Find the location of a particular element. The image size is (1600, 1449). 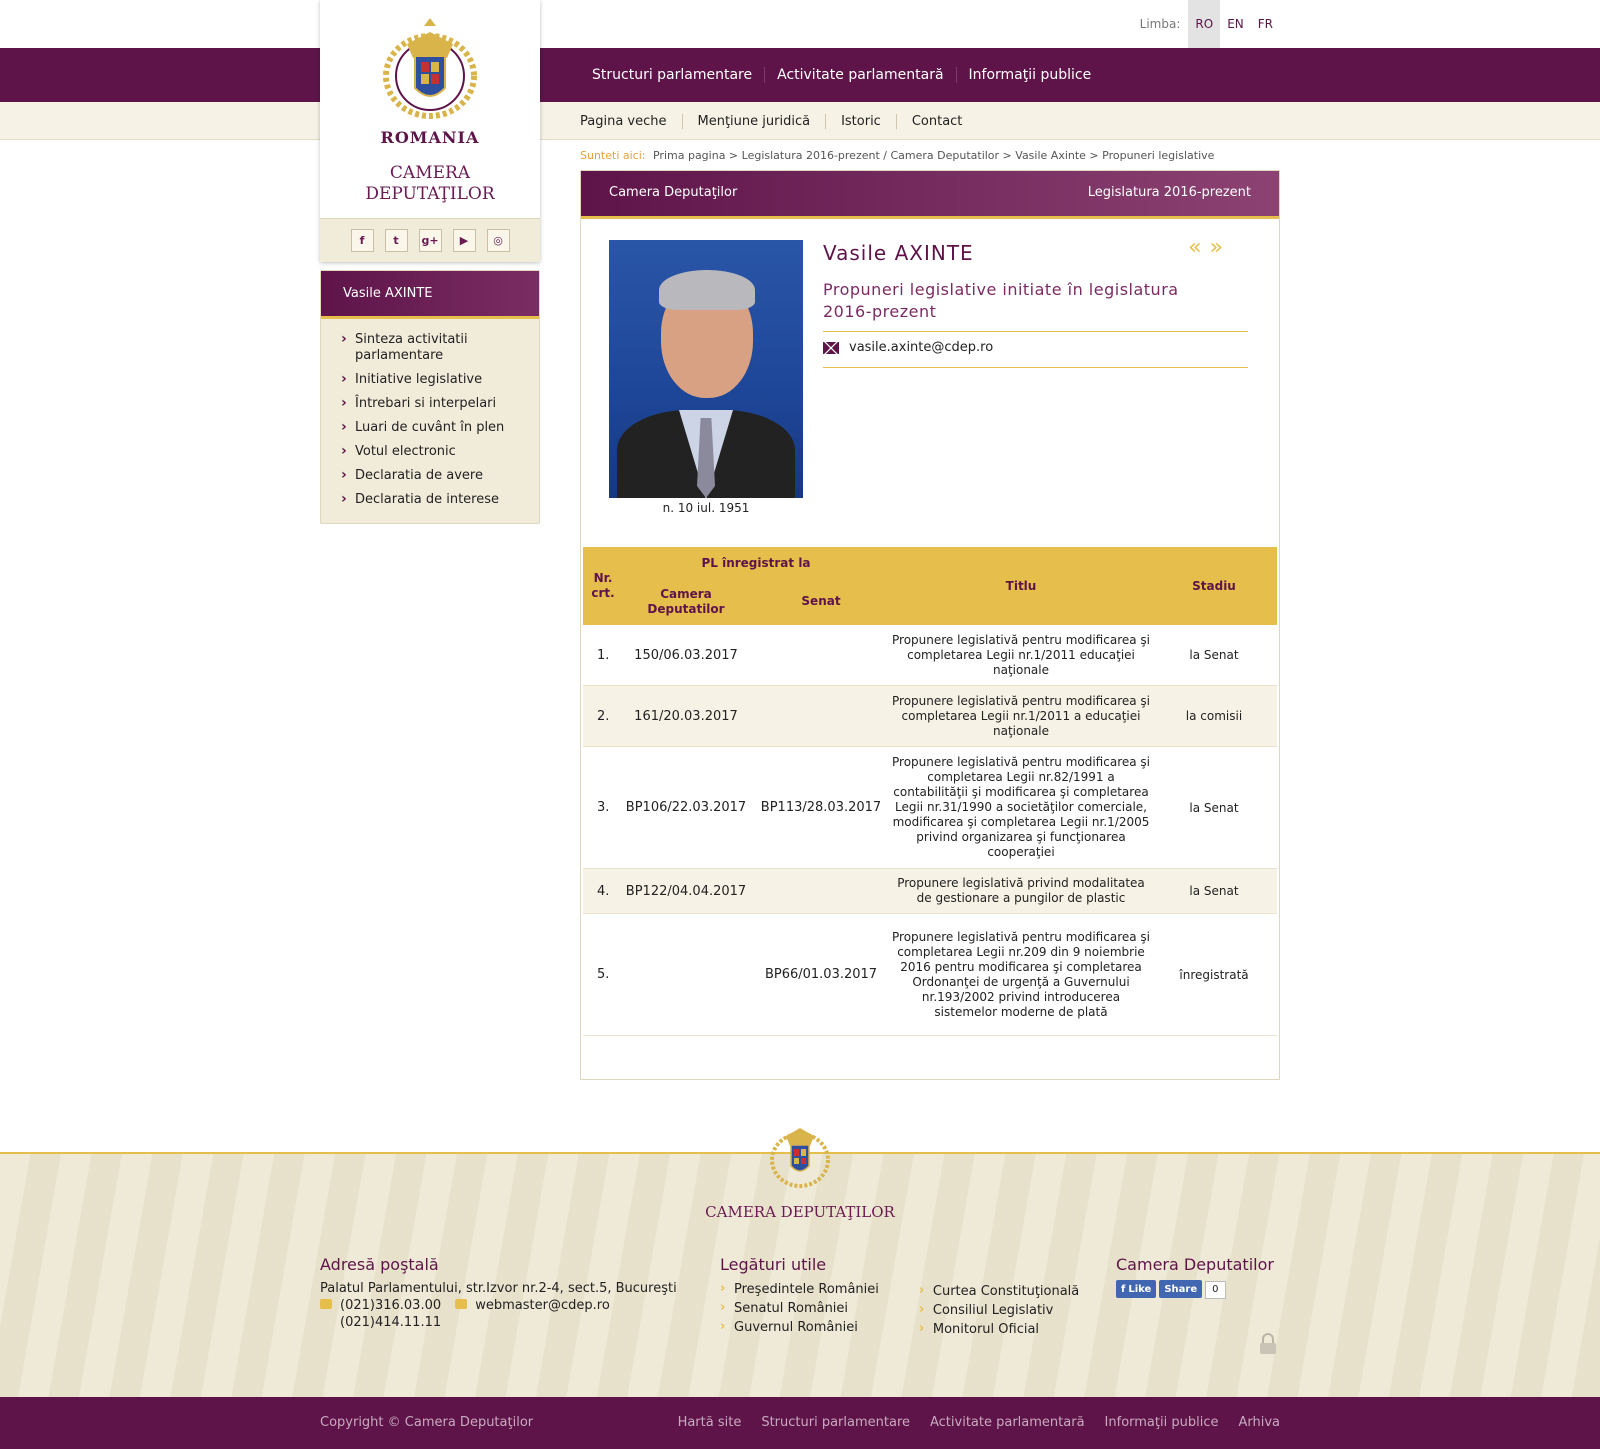

coat-of-arms-icon is located at coordinates (430, 68).